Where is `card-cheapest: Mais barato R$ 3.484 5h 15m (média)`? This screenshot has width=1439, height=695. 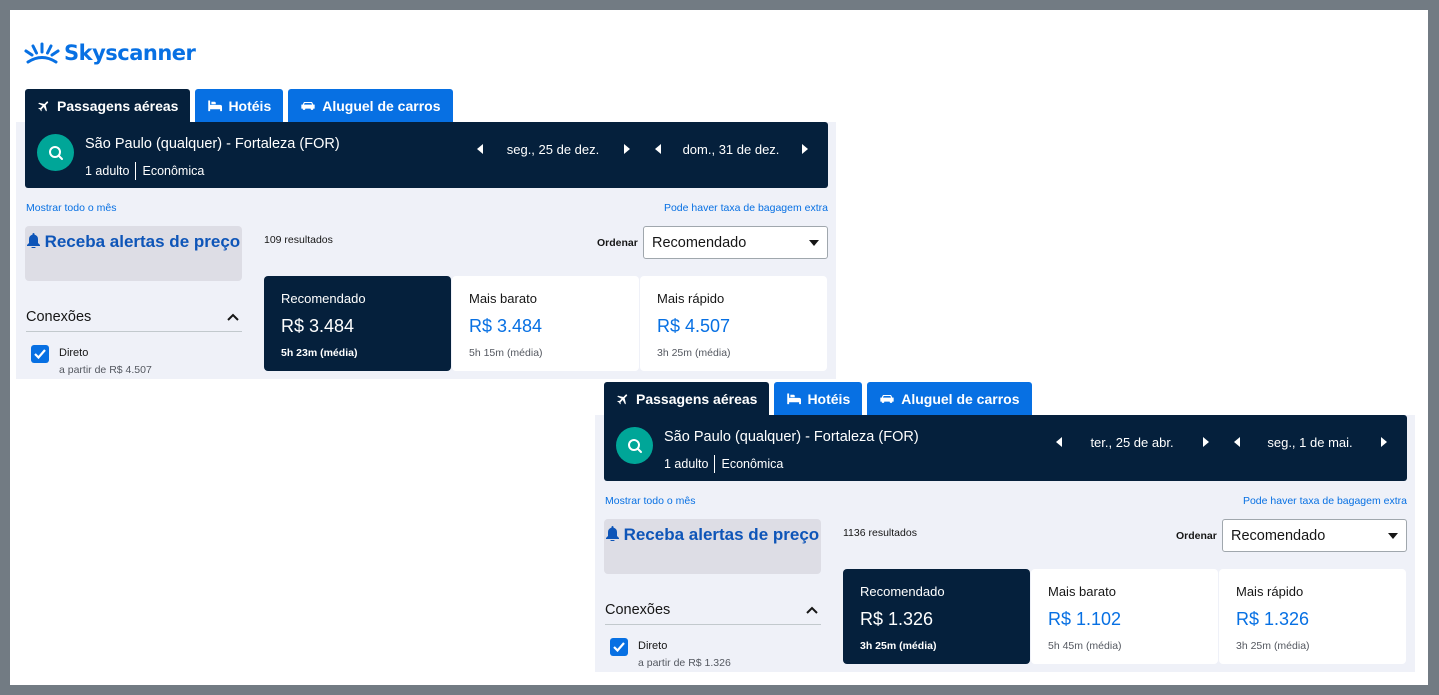 card-cheapest: Mais barato R$ 3.484 5h 15m (média) is located at coordinates (545, 323).